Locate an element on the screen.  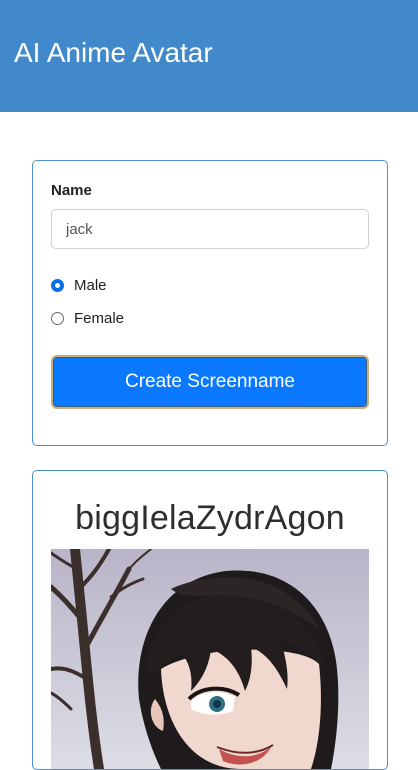
female-radio-button is located at coordinates (57, 318).